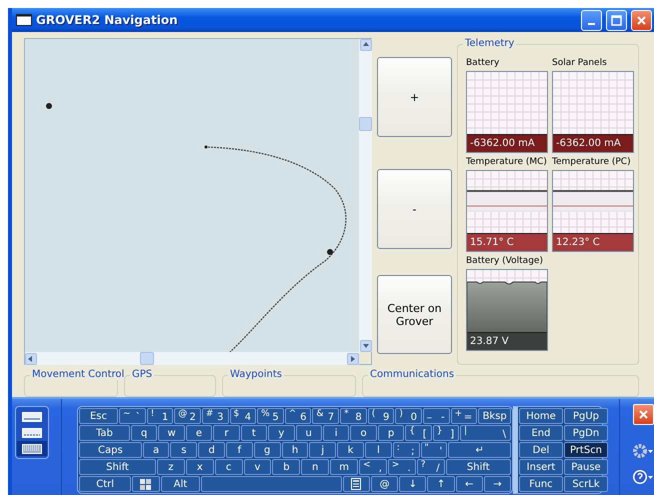  What do you see at coordinates (144, 433) in the screenshot?
I see `keyboard-key: q` at bounding box center [144, 433].